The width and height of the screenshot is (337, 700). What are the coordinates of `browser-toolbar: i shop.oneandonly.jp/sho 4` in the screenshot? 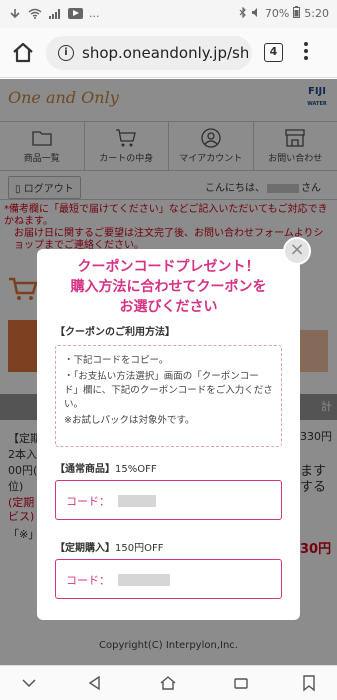 It's located at (168, 53).